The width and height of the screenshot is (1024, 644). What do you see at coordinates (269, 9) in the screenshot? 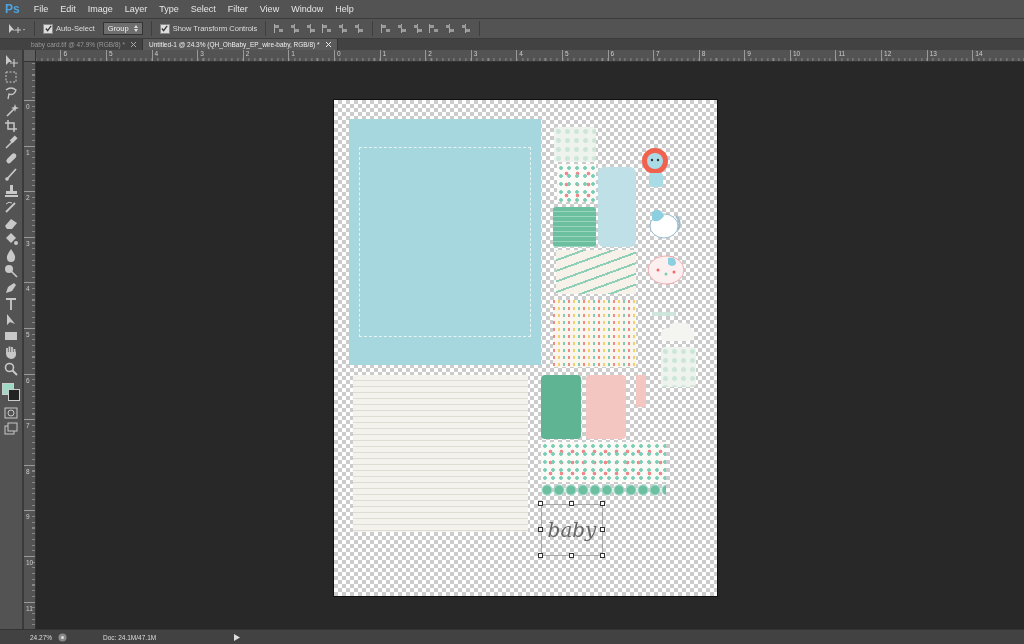
I see `menu-item: View` at bounding box center [269, 9].